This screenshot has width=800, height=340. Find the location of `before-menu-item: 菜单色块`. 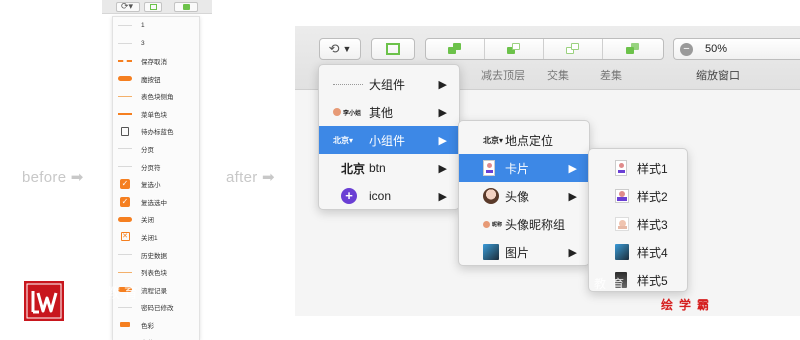

before-menu-item: 菜单色块 is located at coordinates (156, 114).